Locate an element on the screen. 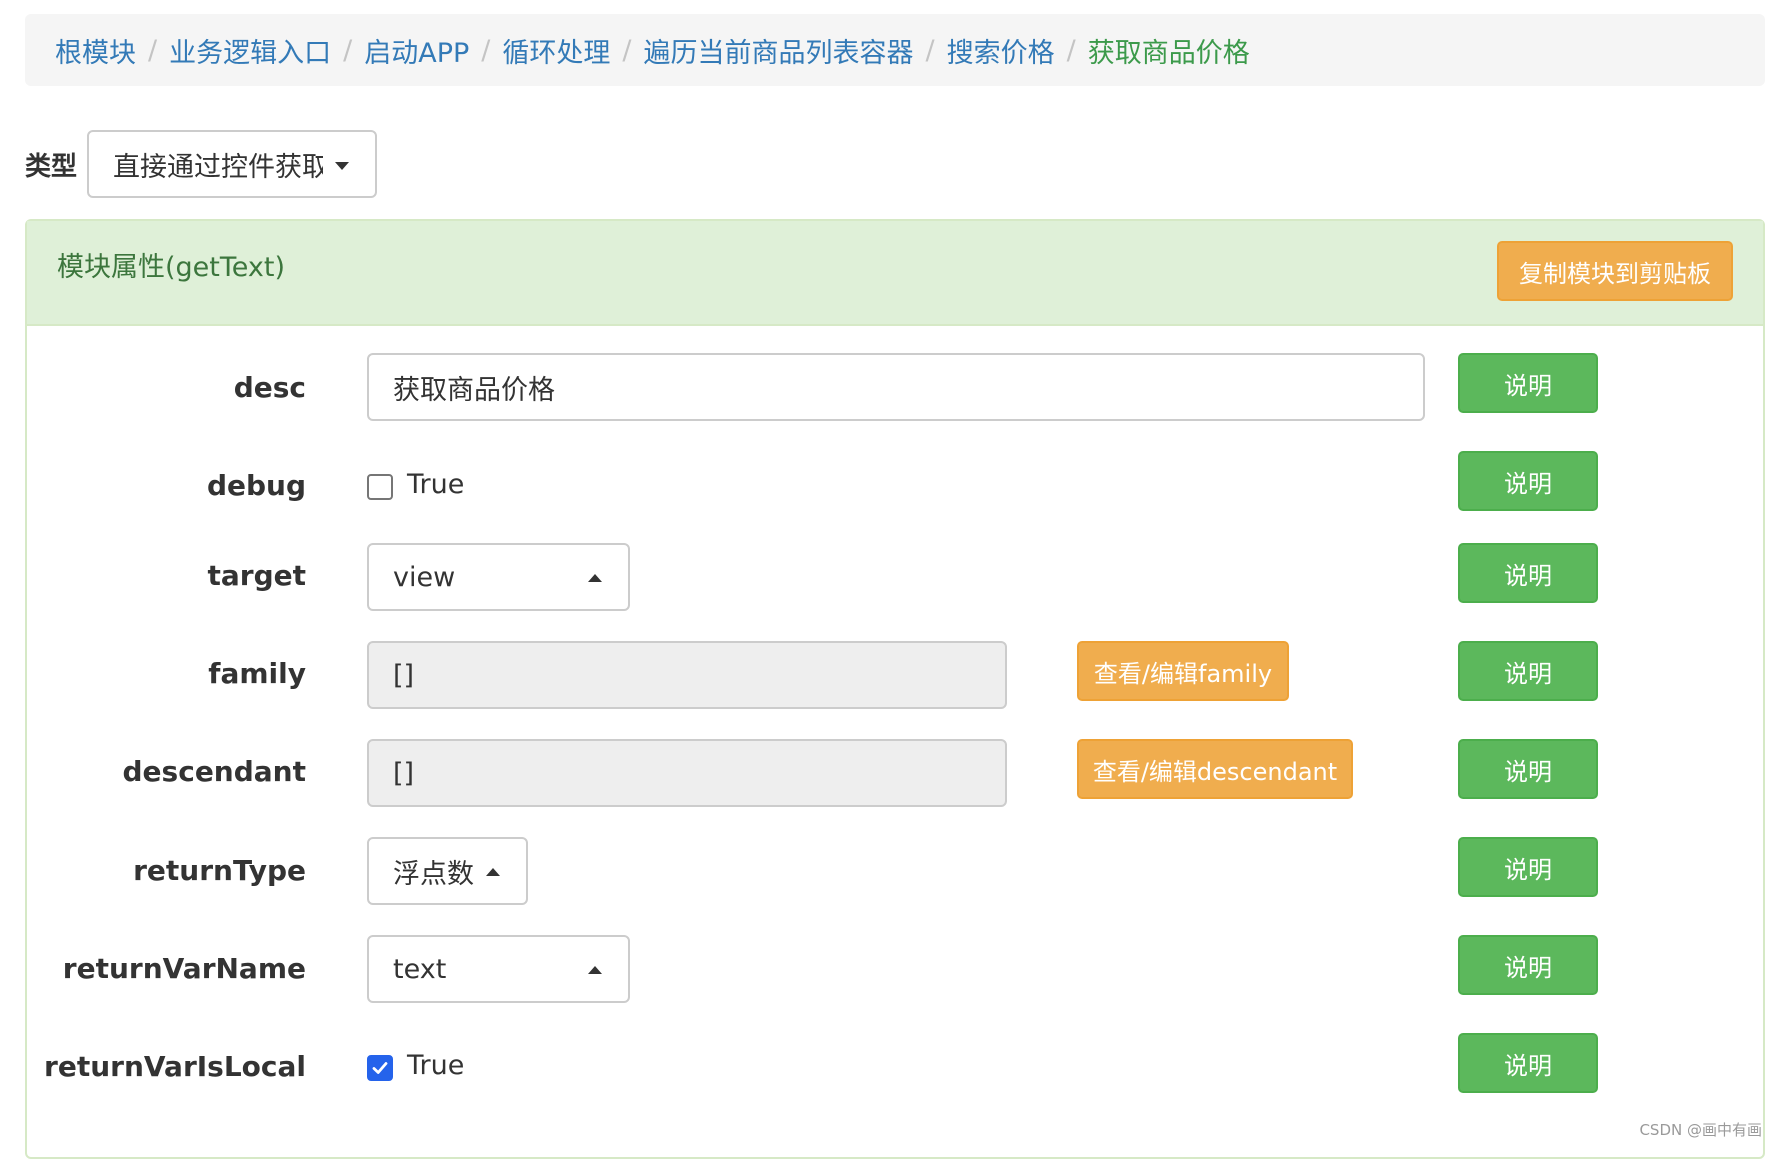  type-select-value: 直接通过控件获取 is located at coordinates (218, 167).